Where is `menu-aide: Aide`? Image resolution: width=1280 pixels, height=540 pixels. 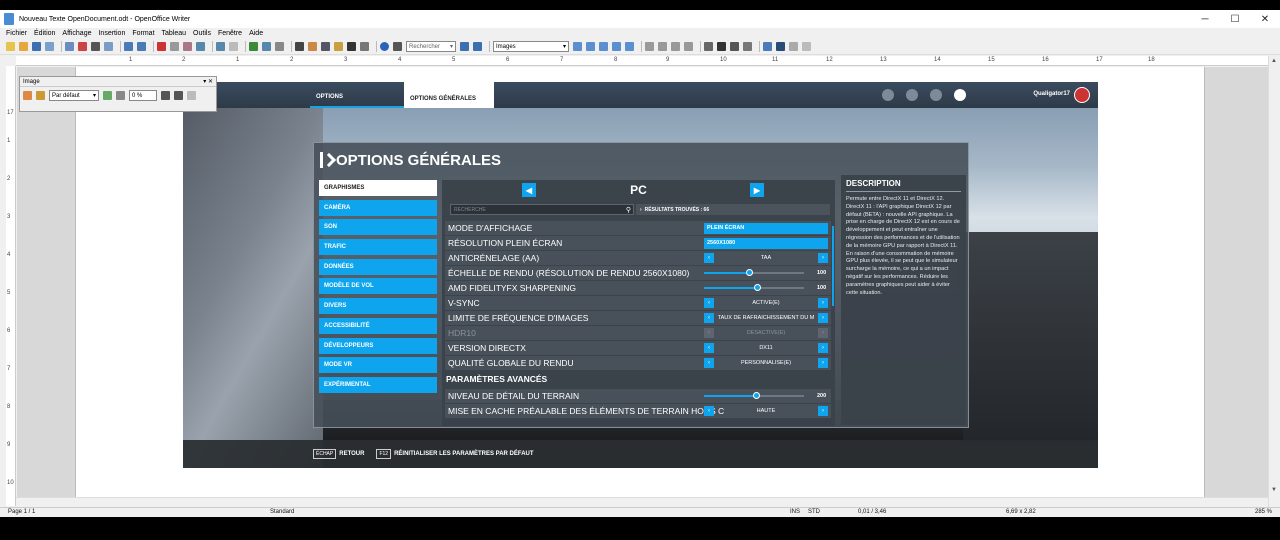
menu-aide: Aide is located at coordinates (256, 33).